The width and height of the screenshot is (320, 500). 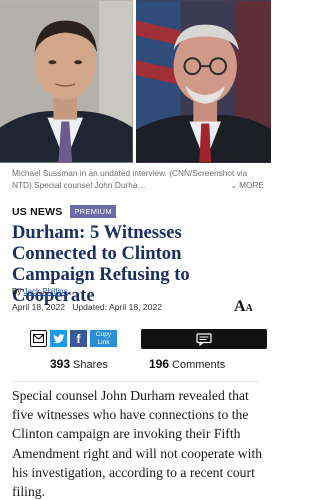 I want to click on twitter-share-button, so click(x=58, y=338).